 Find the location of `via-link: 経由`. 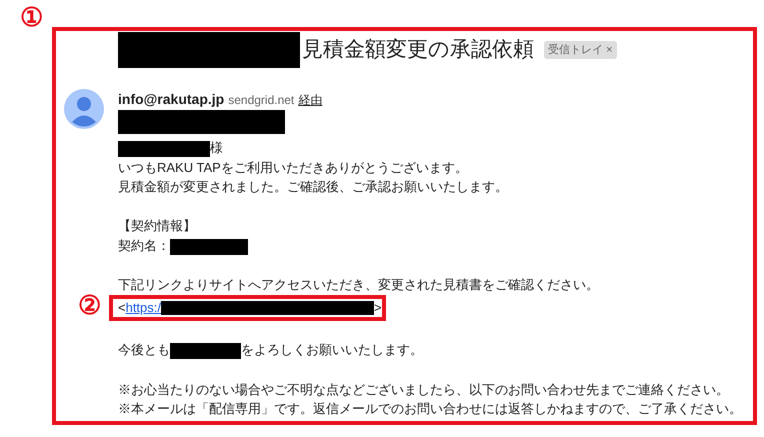

via-link: 経由 is located at coordinates (310, 100).